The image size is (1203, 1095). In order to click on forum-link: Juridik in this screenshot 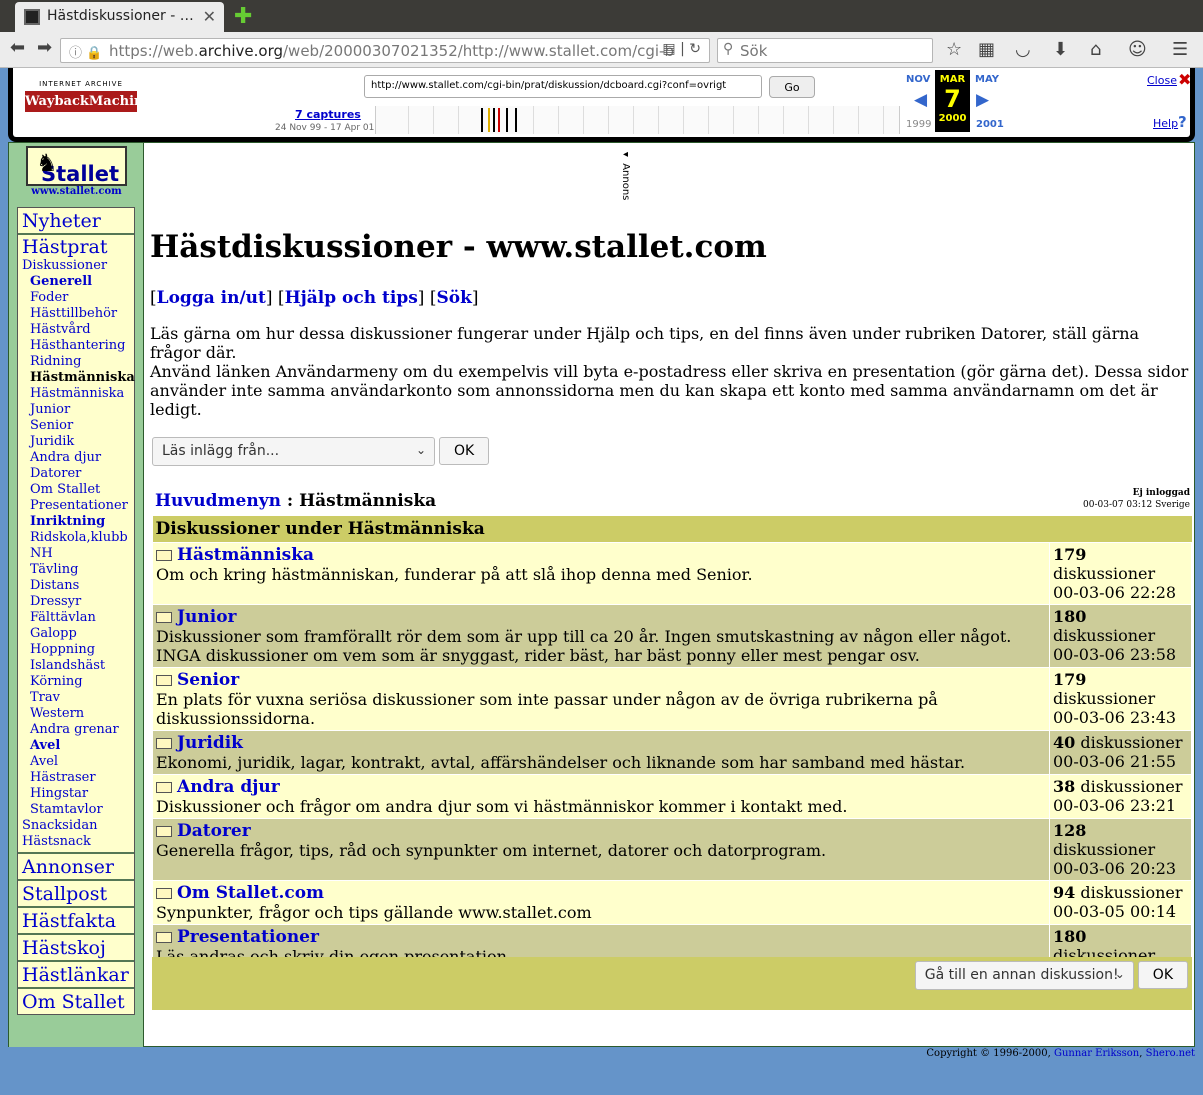, I will do `click(210, 743)`.